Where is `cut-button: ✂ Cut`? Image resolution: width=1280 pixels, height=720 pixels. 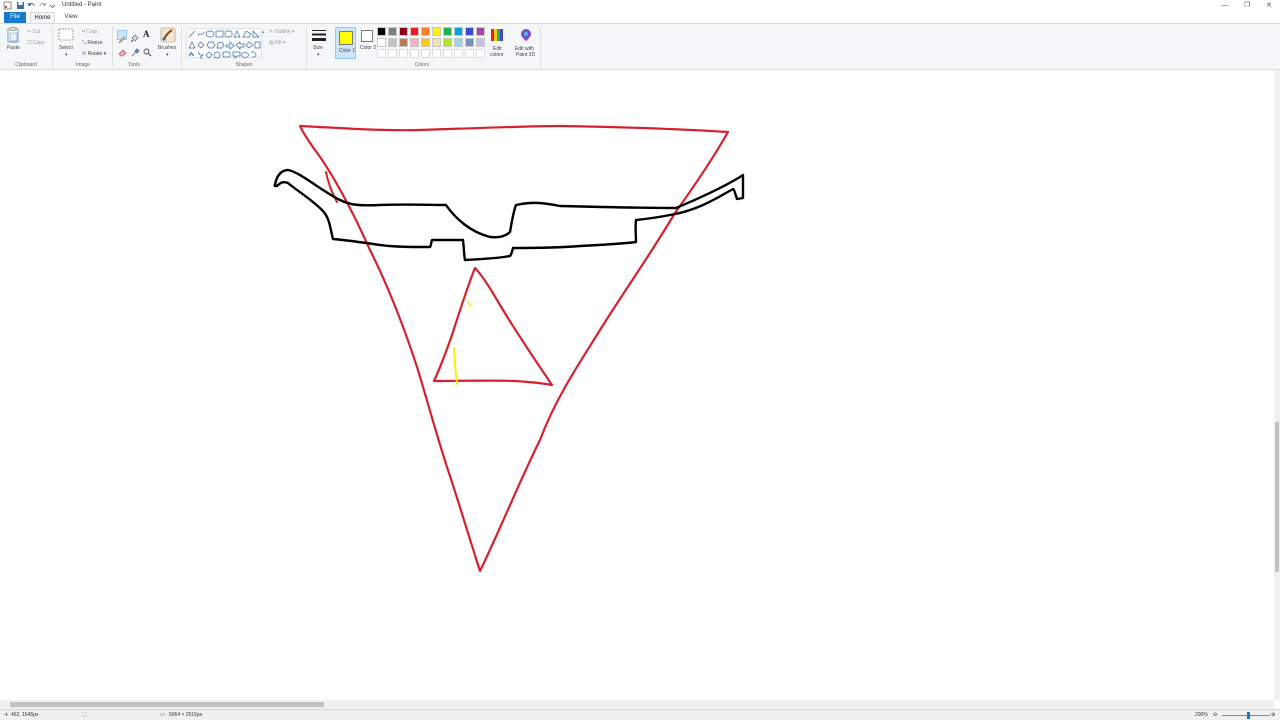 cut-button: ✂ Cut is located at coordinates (33, 32).